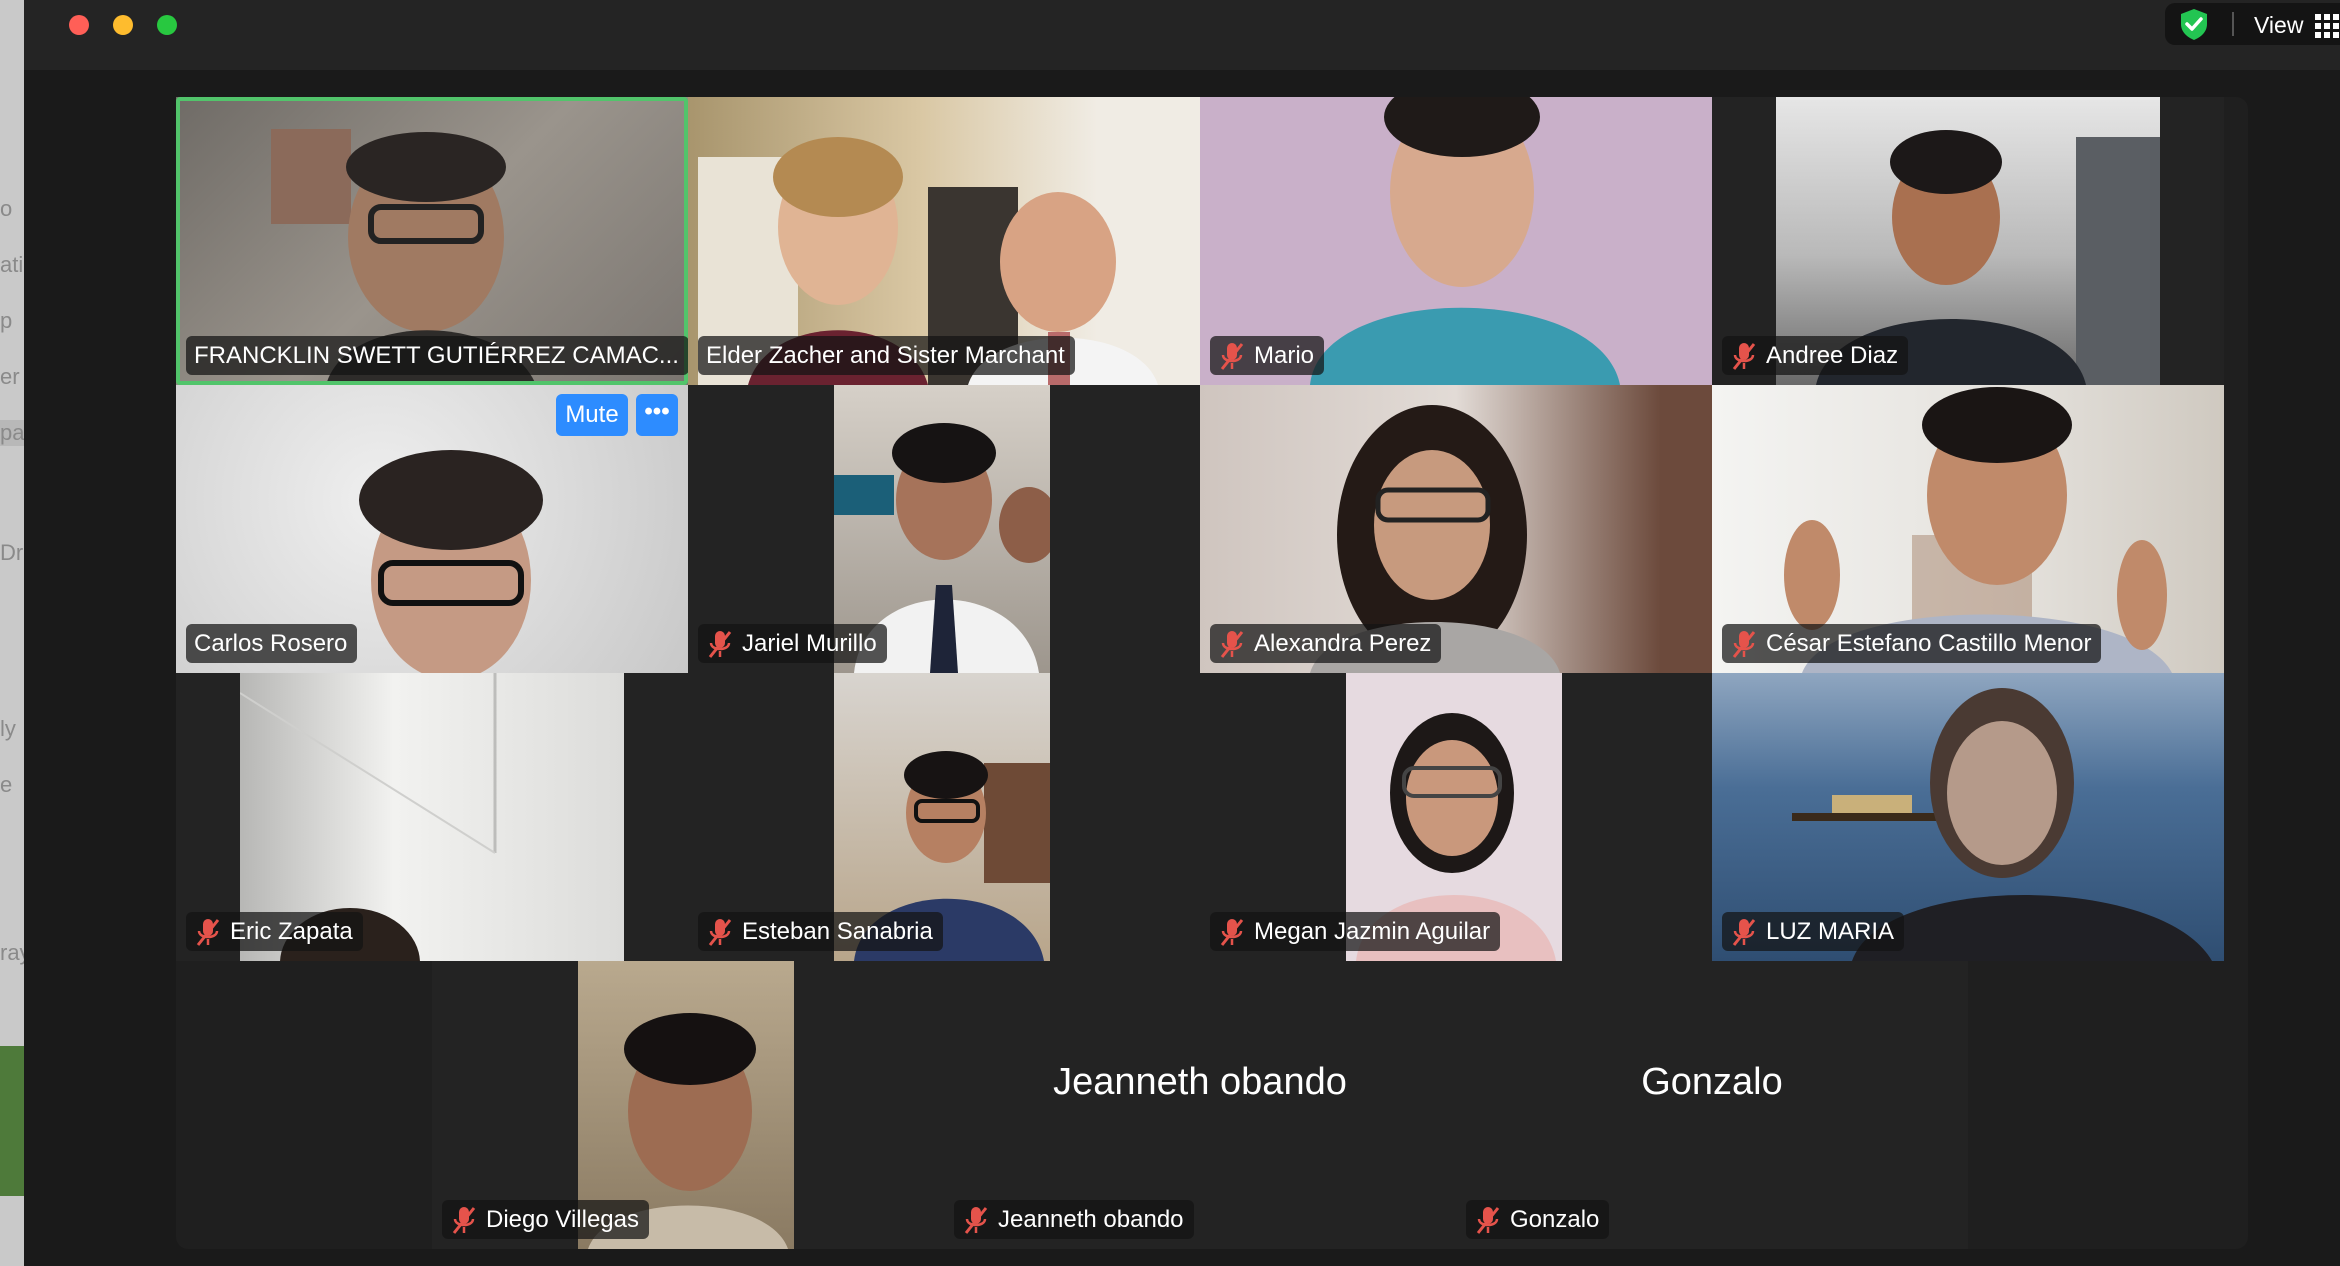 This screenshot has height=1266, width=2340. What do you see at coordinates (1929, 643) in the screenshot?
I see `participant-name: César Estefano Castillo Menor` at bounding box center [1929, 643].